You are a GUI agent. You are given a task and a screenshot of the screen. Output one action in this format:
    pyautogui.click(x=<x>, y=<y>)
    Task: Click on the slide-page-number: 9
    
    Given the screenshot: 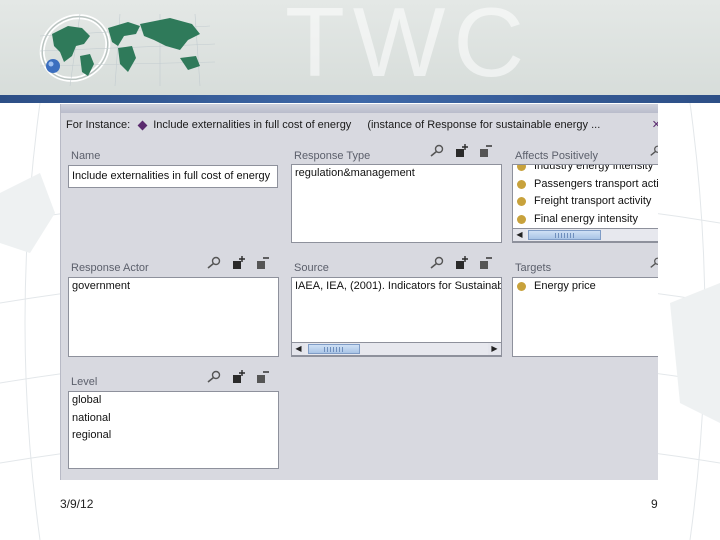 What is the action you would take?
    pyautogui.click(x=654, y=504)
    